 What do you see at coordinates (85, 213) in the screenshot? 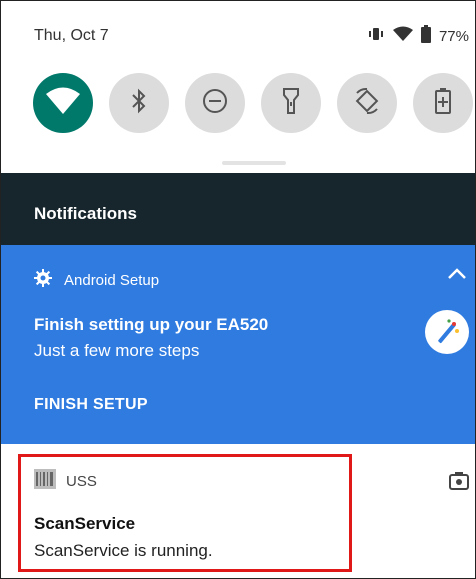
I see `notifications-title: Notifications` at bounding box center [85, 213].